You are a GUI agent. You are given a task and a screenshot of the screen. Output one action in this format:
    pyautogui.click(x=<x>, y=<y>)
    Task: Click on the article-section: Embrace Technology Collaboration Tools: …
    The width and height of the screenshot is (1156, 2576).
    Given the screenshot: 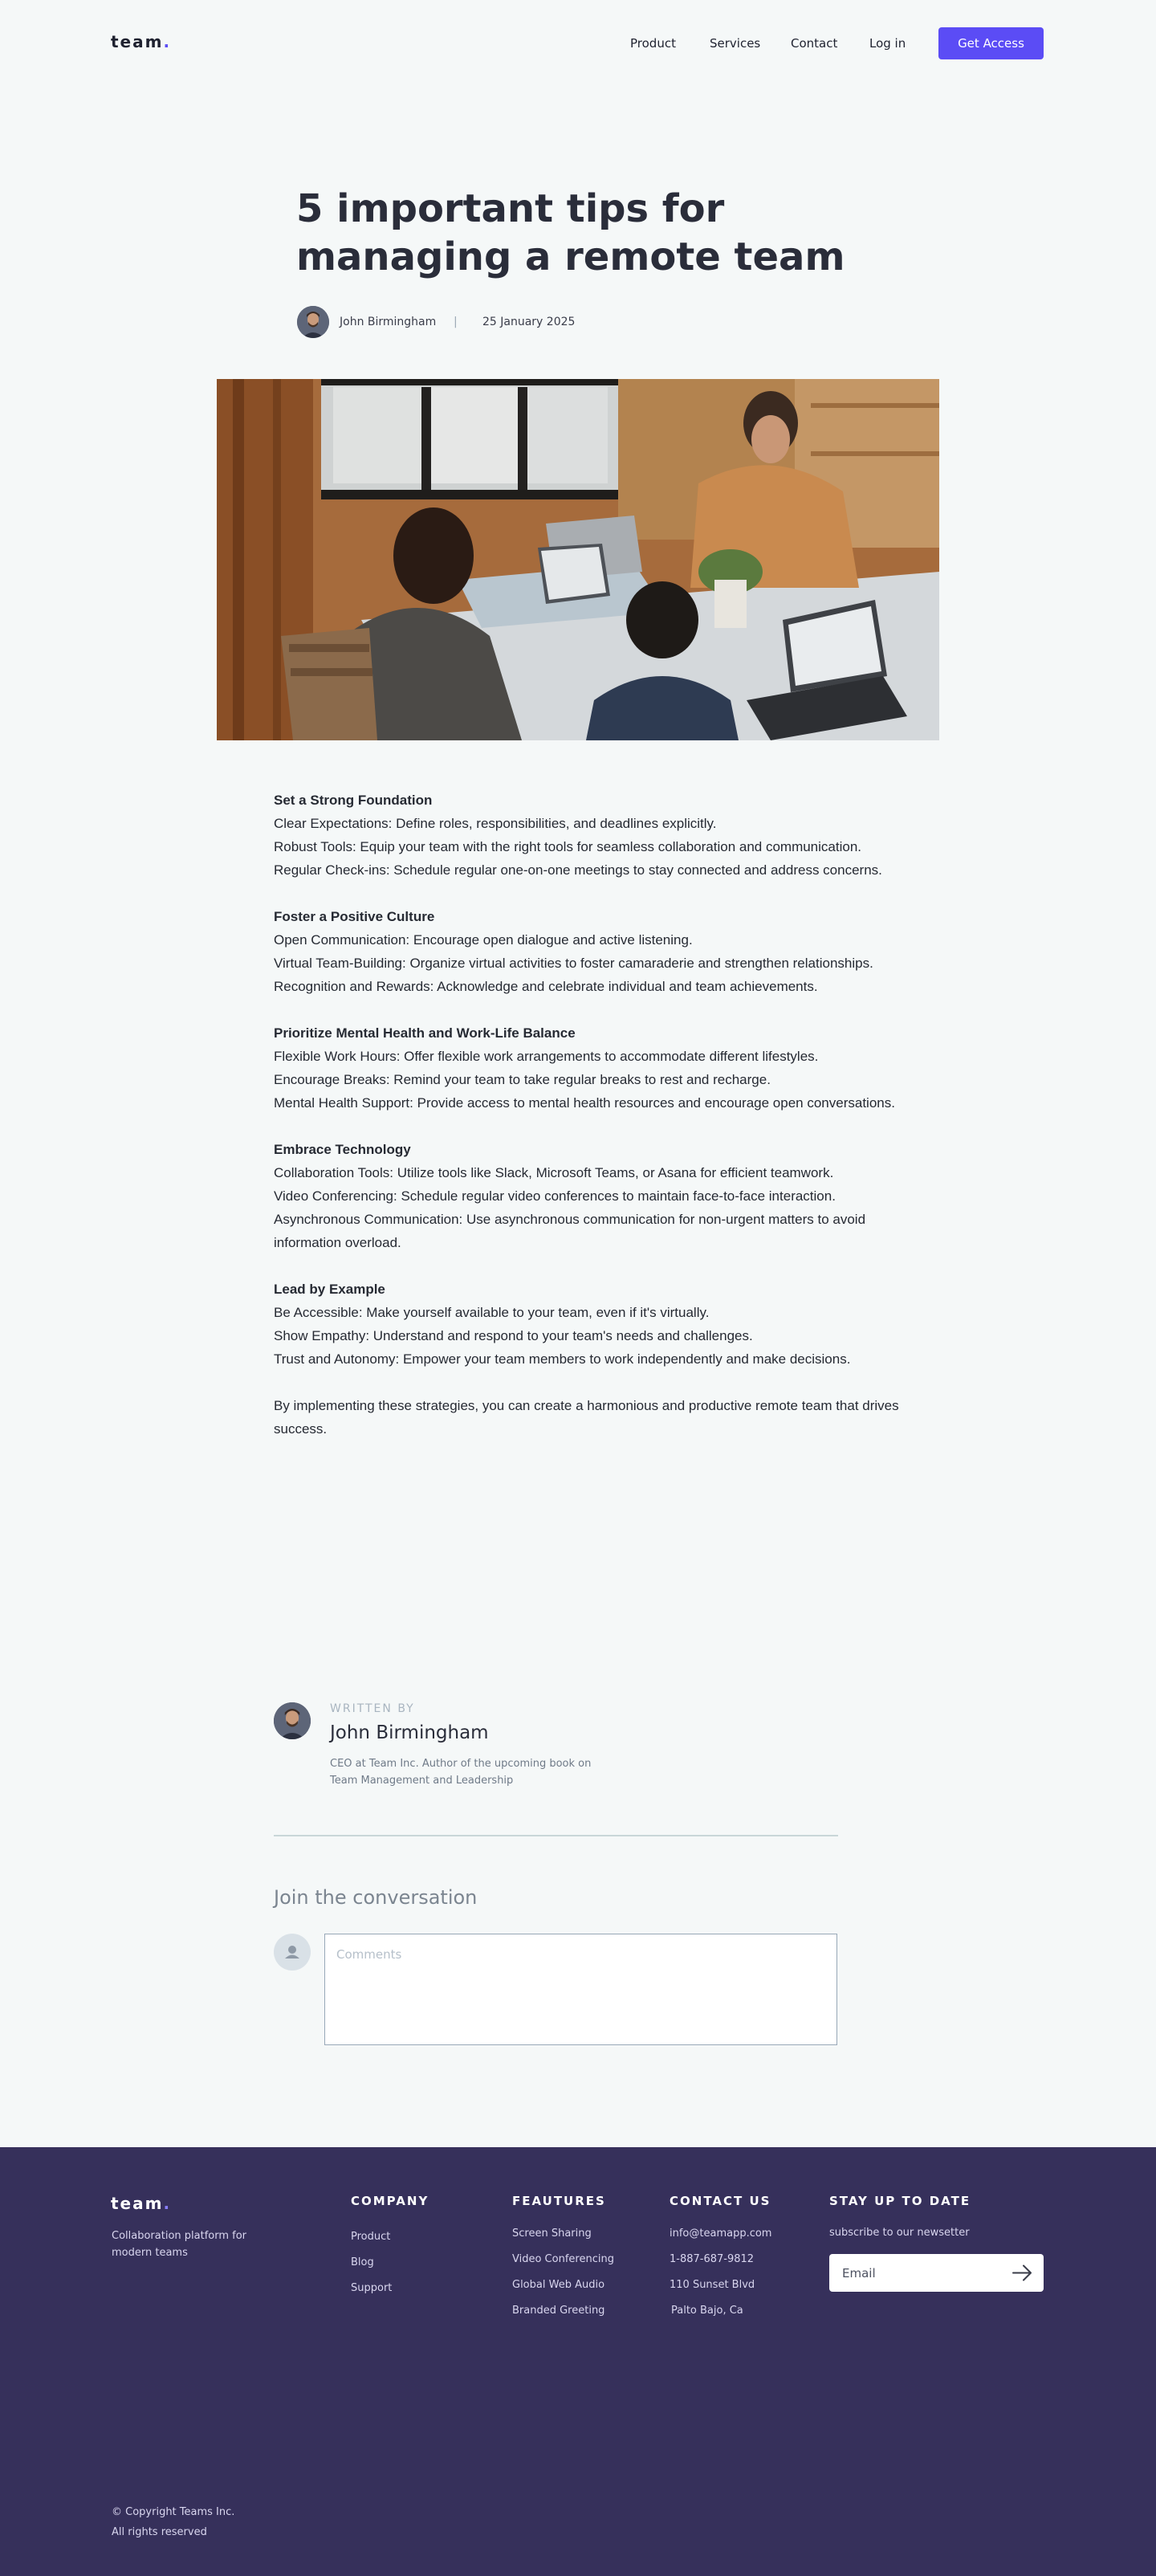 What is the action you would take?
    pyautogui.click(x=587, y=1196)
    